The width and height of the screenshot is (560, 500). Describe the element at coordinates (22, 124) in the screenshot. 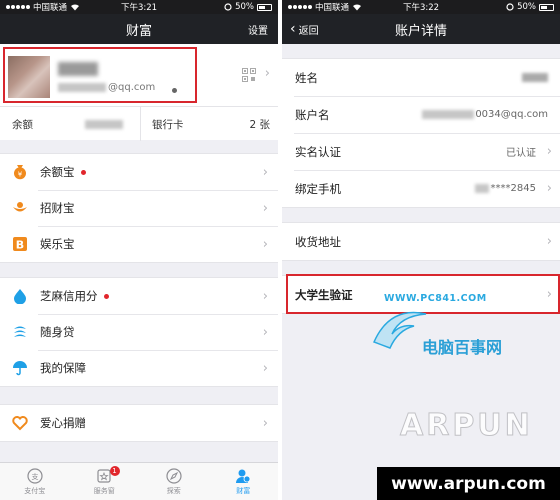

I see `balance-label: 余额` at that location.